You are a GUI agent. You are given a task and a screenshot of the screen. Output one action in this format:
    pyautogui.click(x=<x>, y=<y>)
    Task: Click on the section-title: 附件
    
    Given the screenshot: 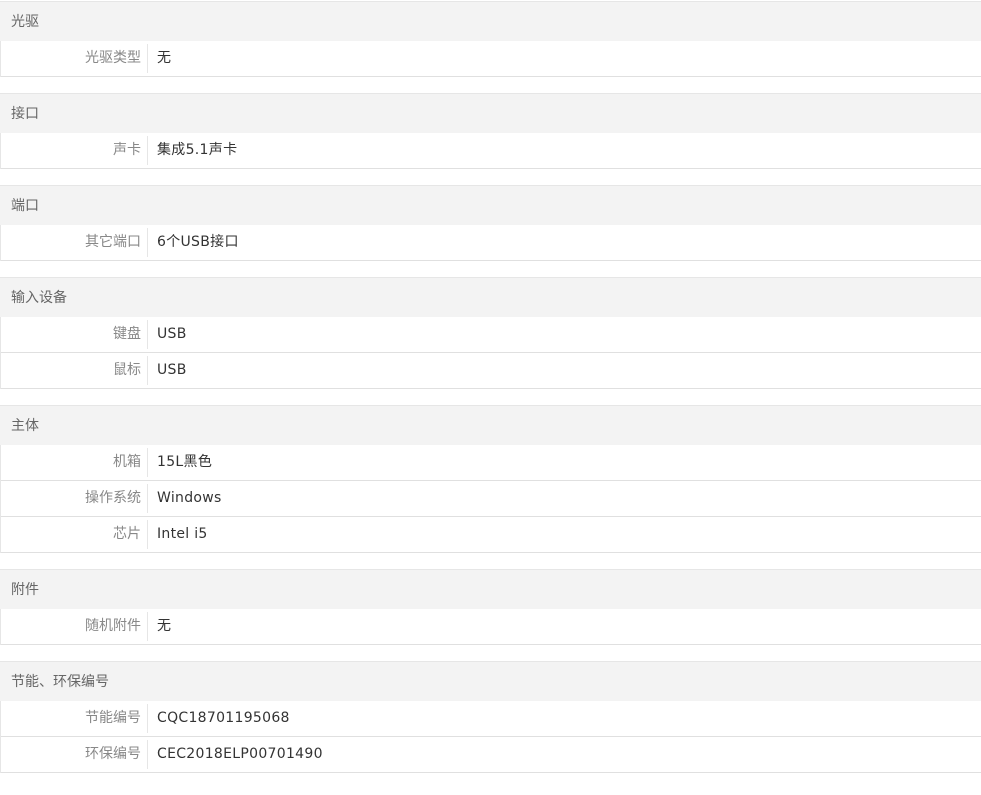 What is the action you would take?
    pyautogui.click(x=490, y=589)
    